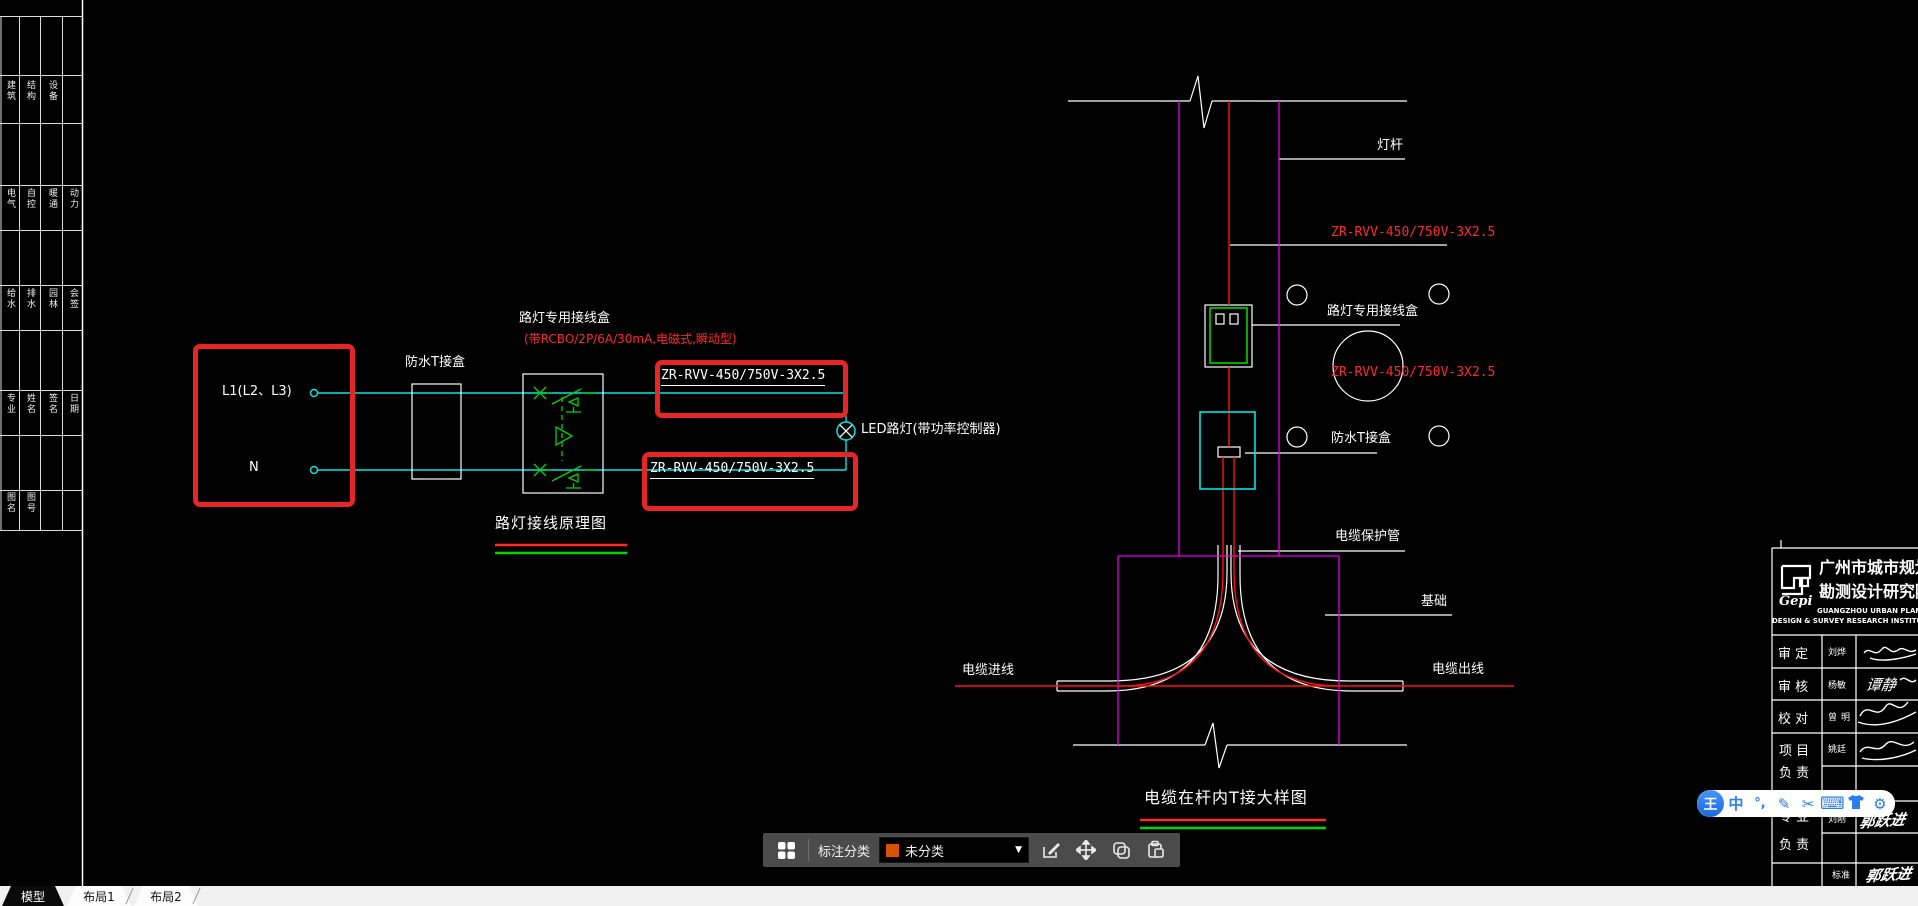 The image size is (1918, 906). I want to click on toolbar-separator, so click(808, 850).